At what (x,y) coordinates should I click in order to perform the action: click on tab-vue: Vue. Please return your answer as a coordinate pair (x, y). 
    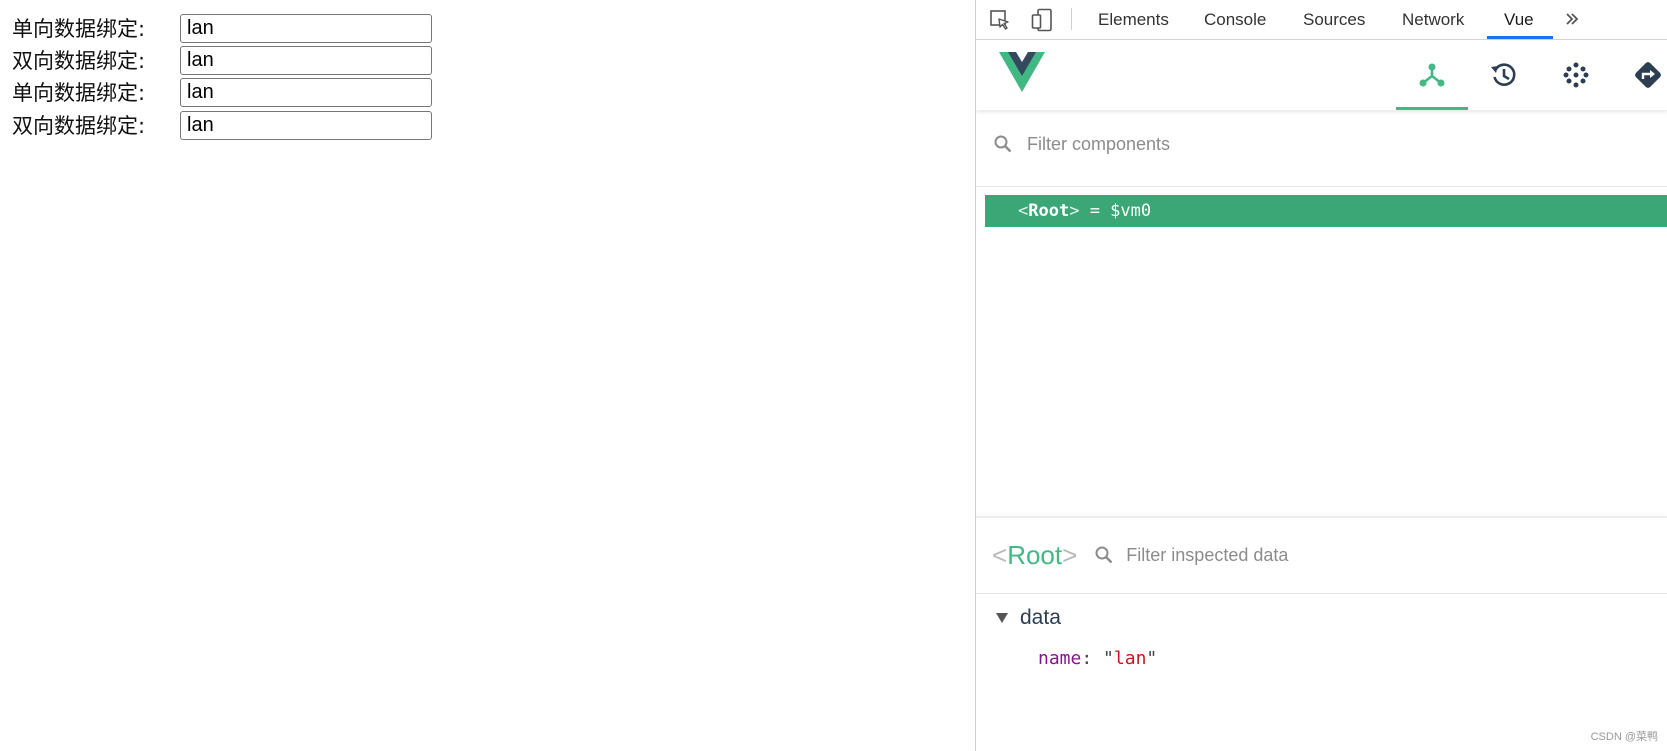
    Looking at the image, I should click on (1519, 19).